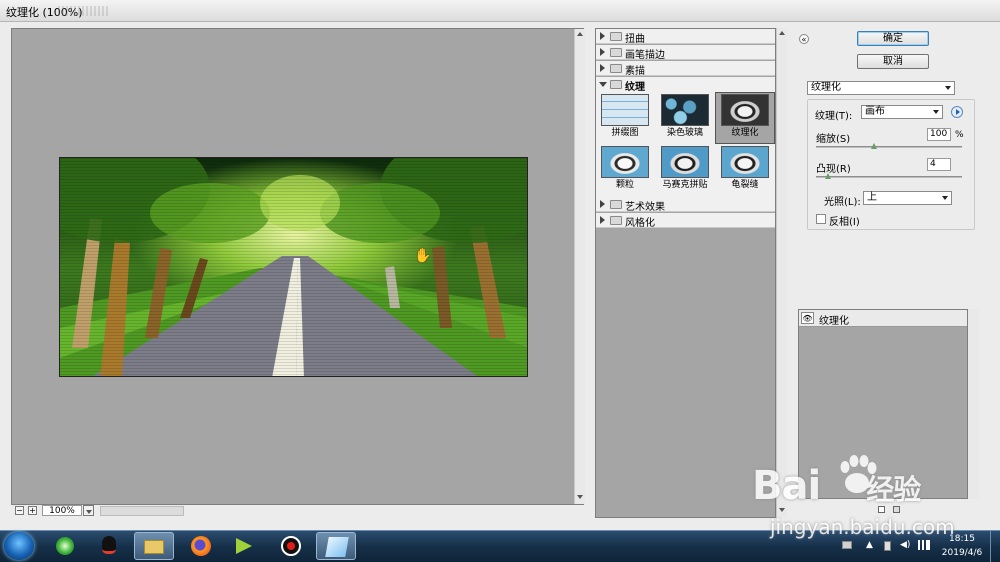  Describe the element at coordinates (685, 131) in the screenshot. I see `thumb-label-stained-glass: 染色玻璃` at that location.